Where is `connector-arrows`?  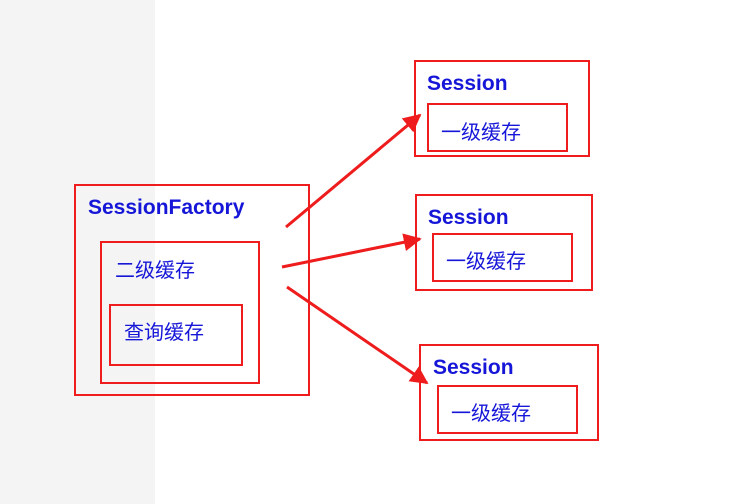 connector-arrows is located at coordinates (355, 249).